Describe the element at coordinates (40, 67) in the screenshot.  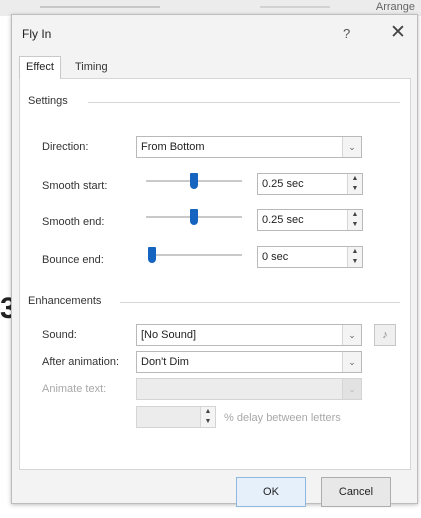
I see `tab-effect: Effect` at that location.